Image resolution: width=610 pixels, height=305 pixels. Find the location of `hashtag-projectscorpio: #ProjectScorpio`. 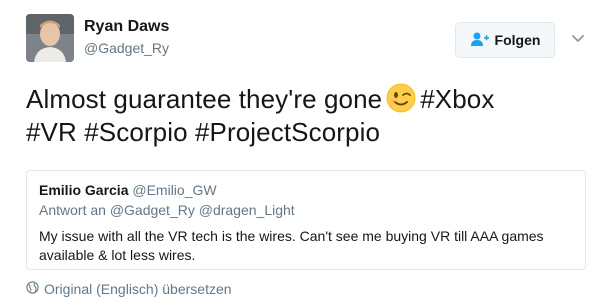

hashtag-projectscorpio: #ProjectScorpio is located at coordinates (287, 132).